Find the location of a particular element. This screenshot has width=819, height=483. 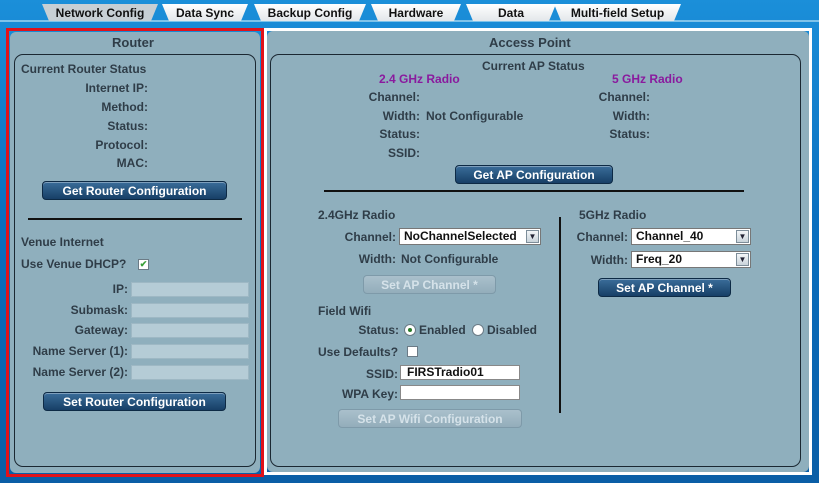

cfg5-channel-select: Channel_40 ▼ is located at coordinates (691, 236).